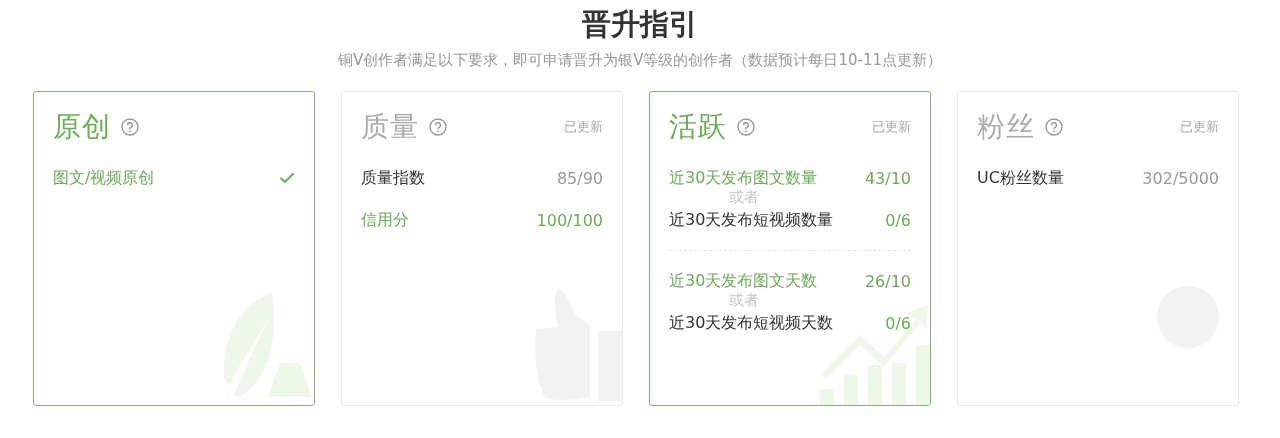 The width and height of the screenshot is (1280, 438). I want to click on check-icon, so click(287, 178).